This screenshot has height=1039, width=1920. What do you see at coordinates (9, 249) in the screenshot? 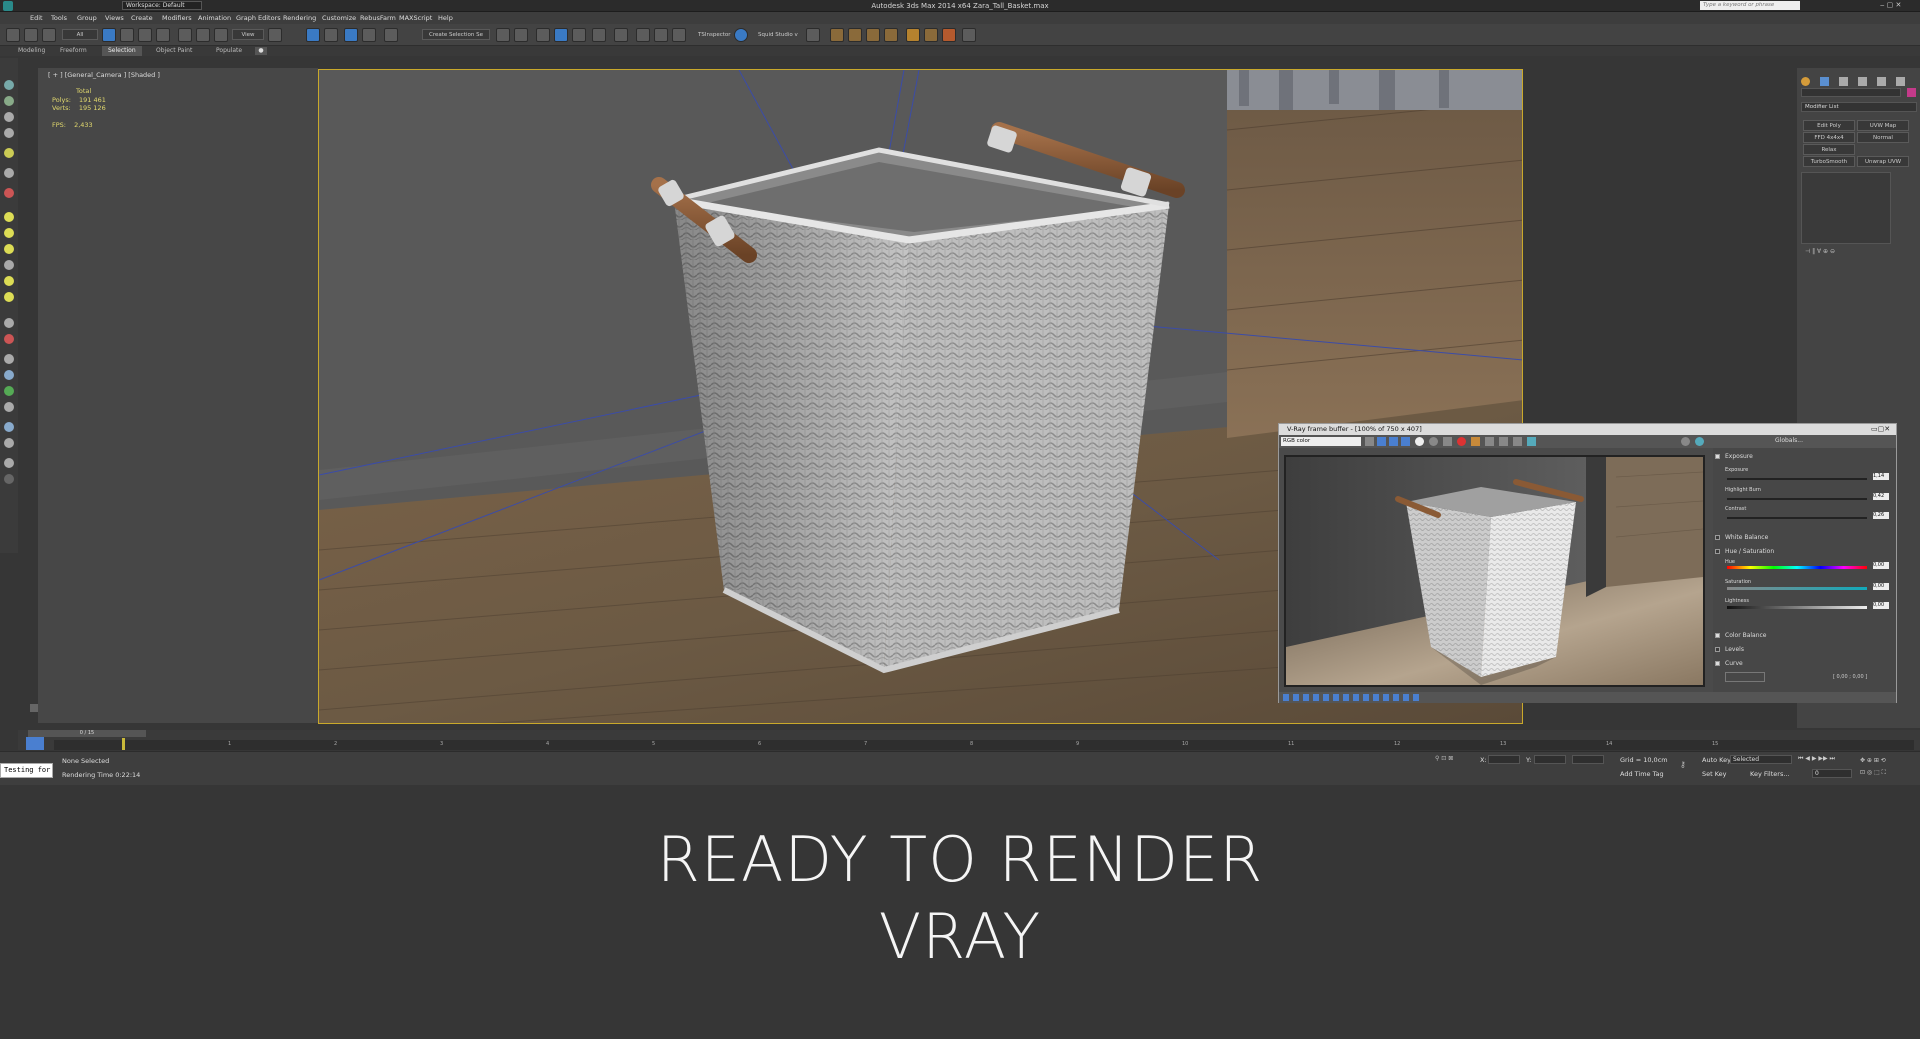
I see `light-direct-icon` at bounding box center [9, 249].